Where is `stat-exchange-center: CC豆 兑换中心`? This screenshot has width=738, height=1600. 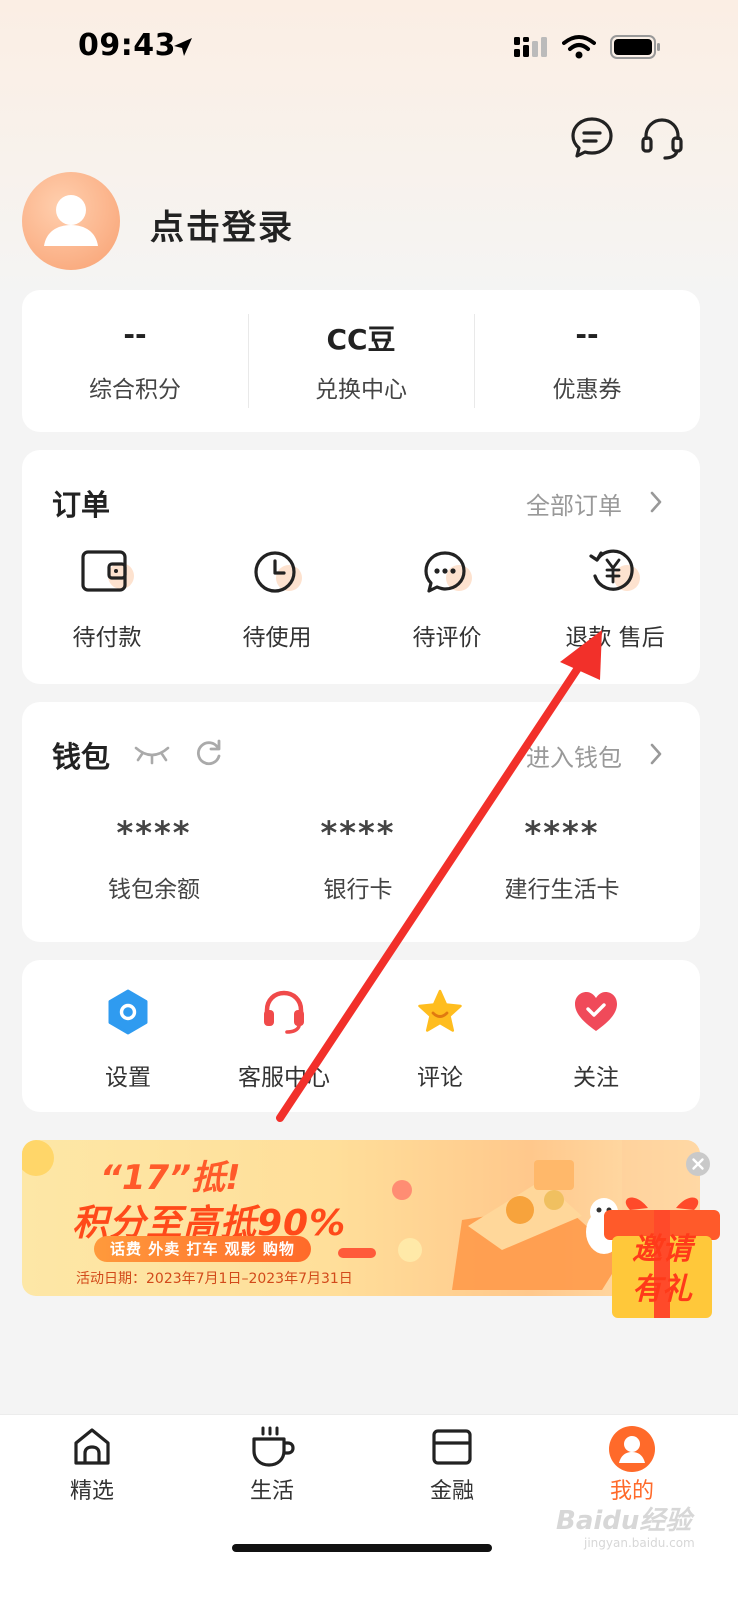 stat-exchange-center: CC豆 兑换中心 is located at coordinates (361, 361).